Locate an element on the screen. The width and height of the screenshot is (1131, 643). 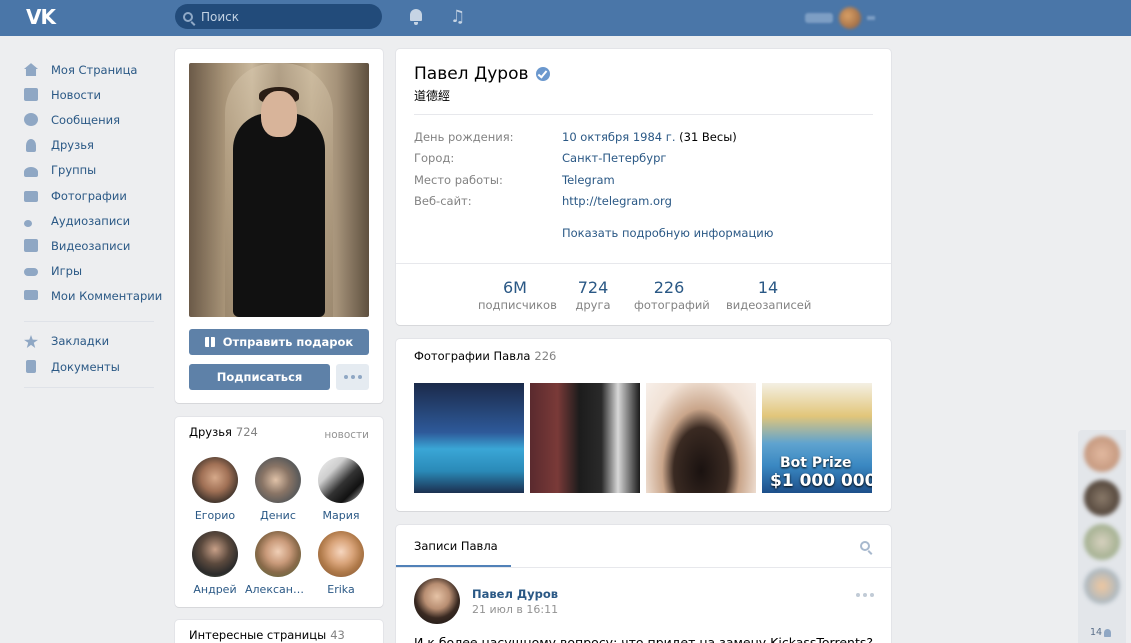
sidebar-item-label: Фотографии is located at coordinates (89, 195).